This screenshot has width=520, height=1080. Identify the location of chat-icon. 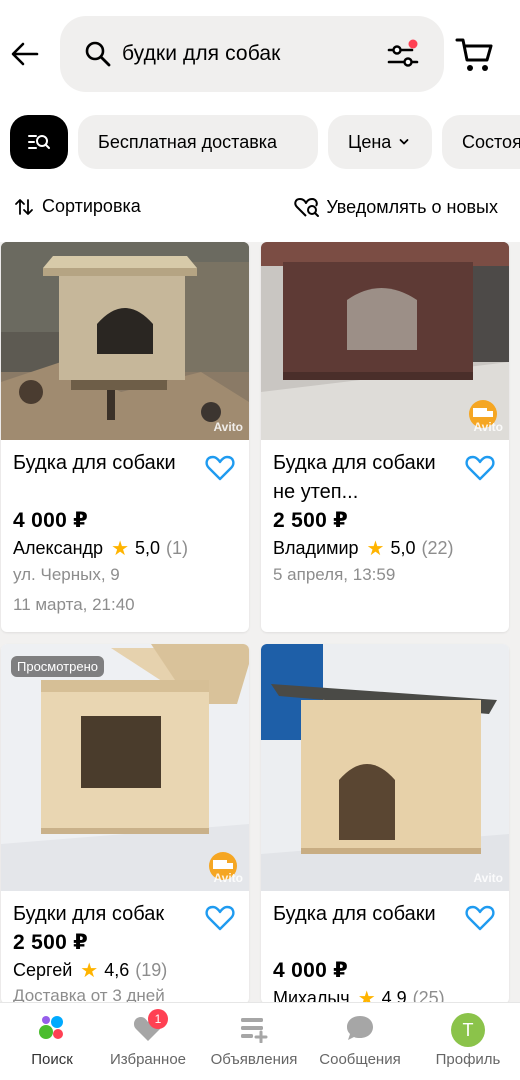
(360, 1028).